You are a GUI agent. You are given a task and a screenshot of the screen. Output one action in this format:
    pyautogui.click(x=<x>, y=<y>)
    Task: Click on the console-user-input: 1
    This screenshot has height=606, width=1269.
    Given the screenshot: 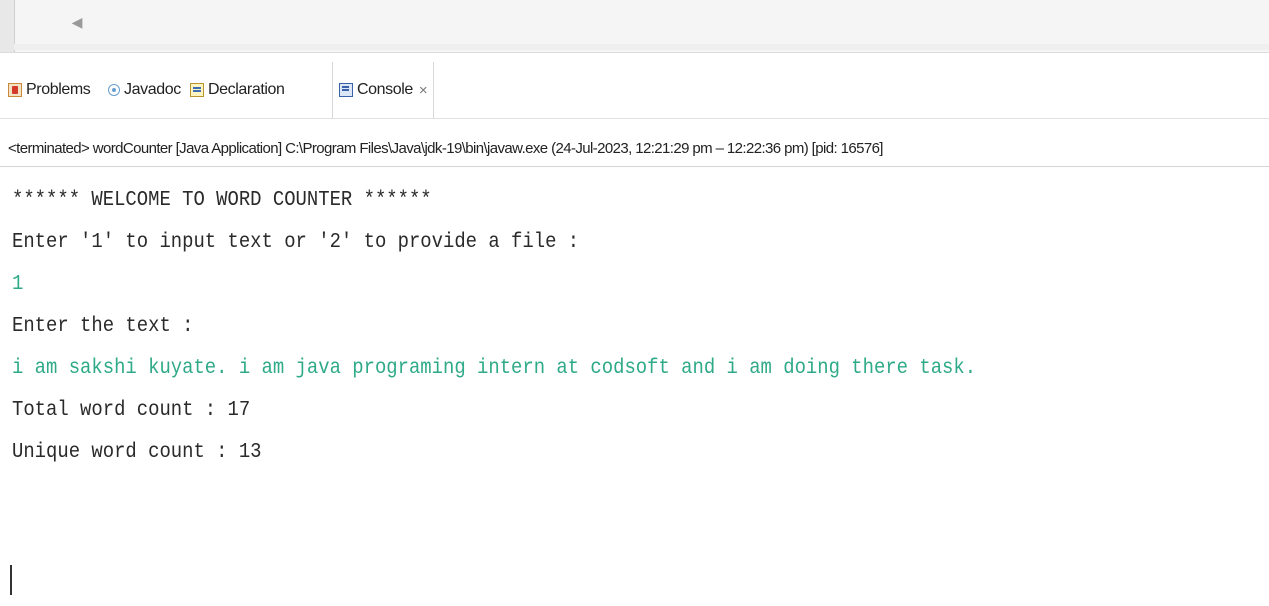 What is the action you would take?
    pyautogui.click(x=18, y=284)
    